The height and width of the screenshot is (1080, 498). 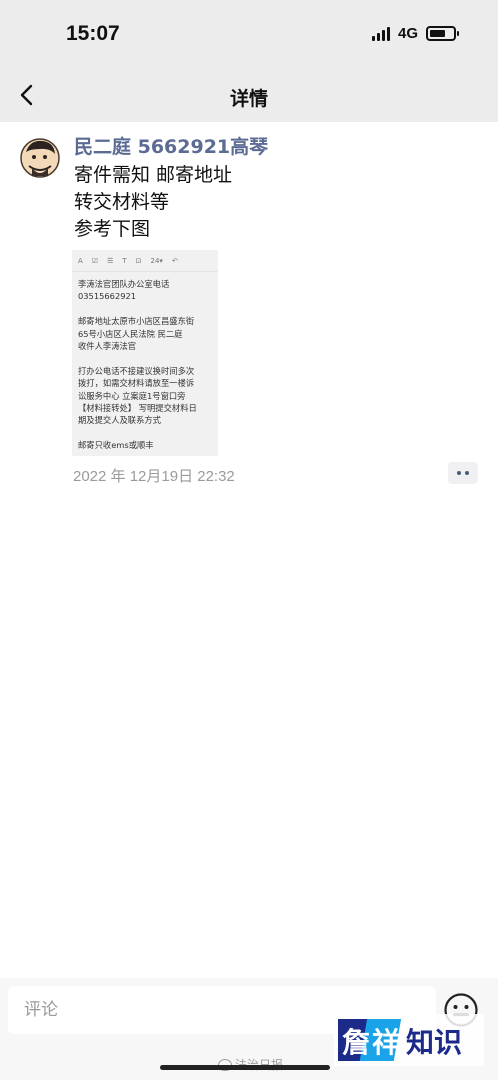 I want to click on image-toolbar-item: 24▾, so click(x=156, y=260).